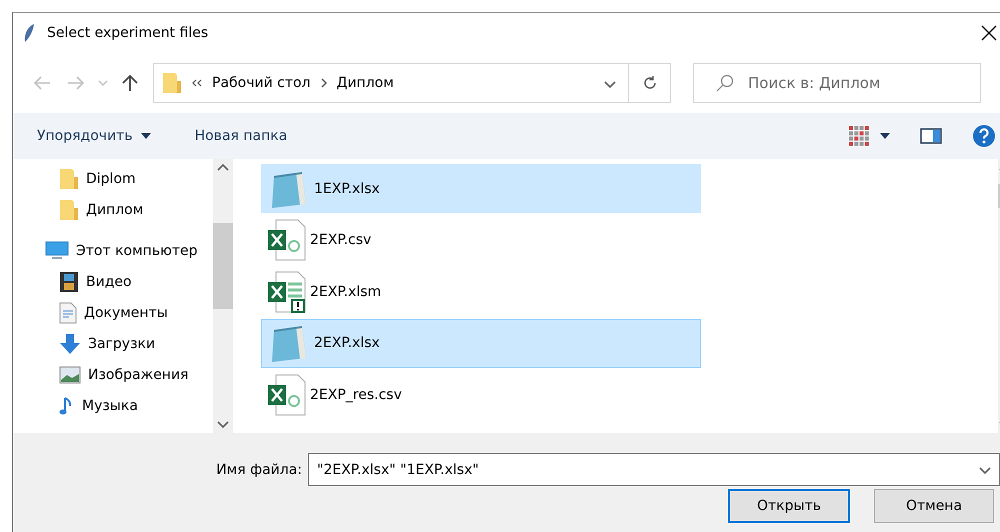 Image resolution: width=1000 pixels, height=532 pixels. Describe the element at coordinates (113, 209) in the screenshot. I see `sidebar-item: Диплом` at that location.